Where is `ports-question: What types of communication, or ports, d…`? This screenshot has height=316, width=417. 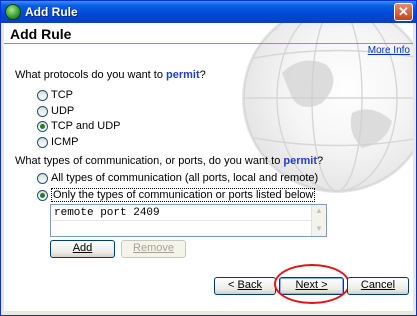
ports-question: What types of communication, or ports, d… is located at coordinates (169, 161).